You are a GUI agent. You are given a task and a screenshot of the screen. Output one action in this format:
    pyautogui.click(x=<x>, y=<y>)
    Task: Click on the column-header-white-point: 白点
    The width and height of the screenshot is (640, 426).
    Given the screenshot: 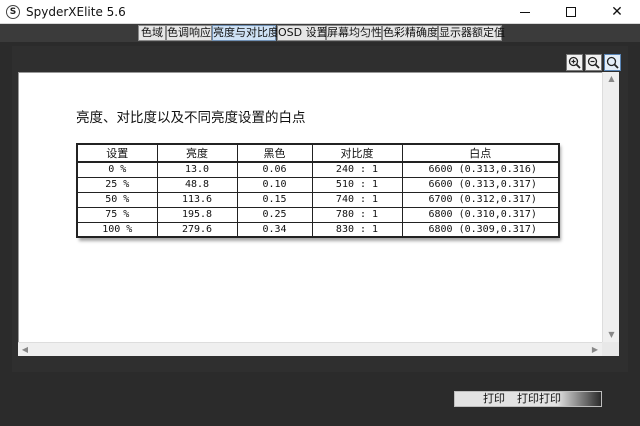 What is the action you would take?
    pyautogui.click(x=480, y=153)
    